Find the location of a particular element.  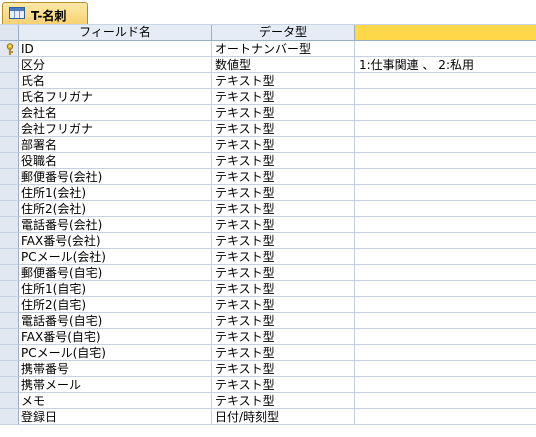

table-row: 登録日 日付/時刻型 is located at coordinates (268, 417).